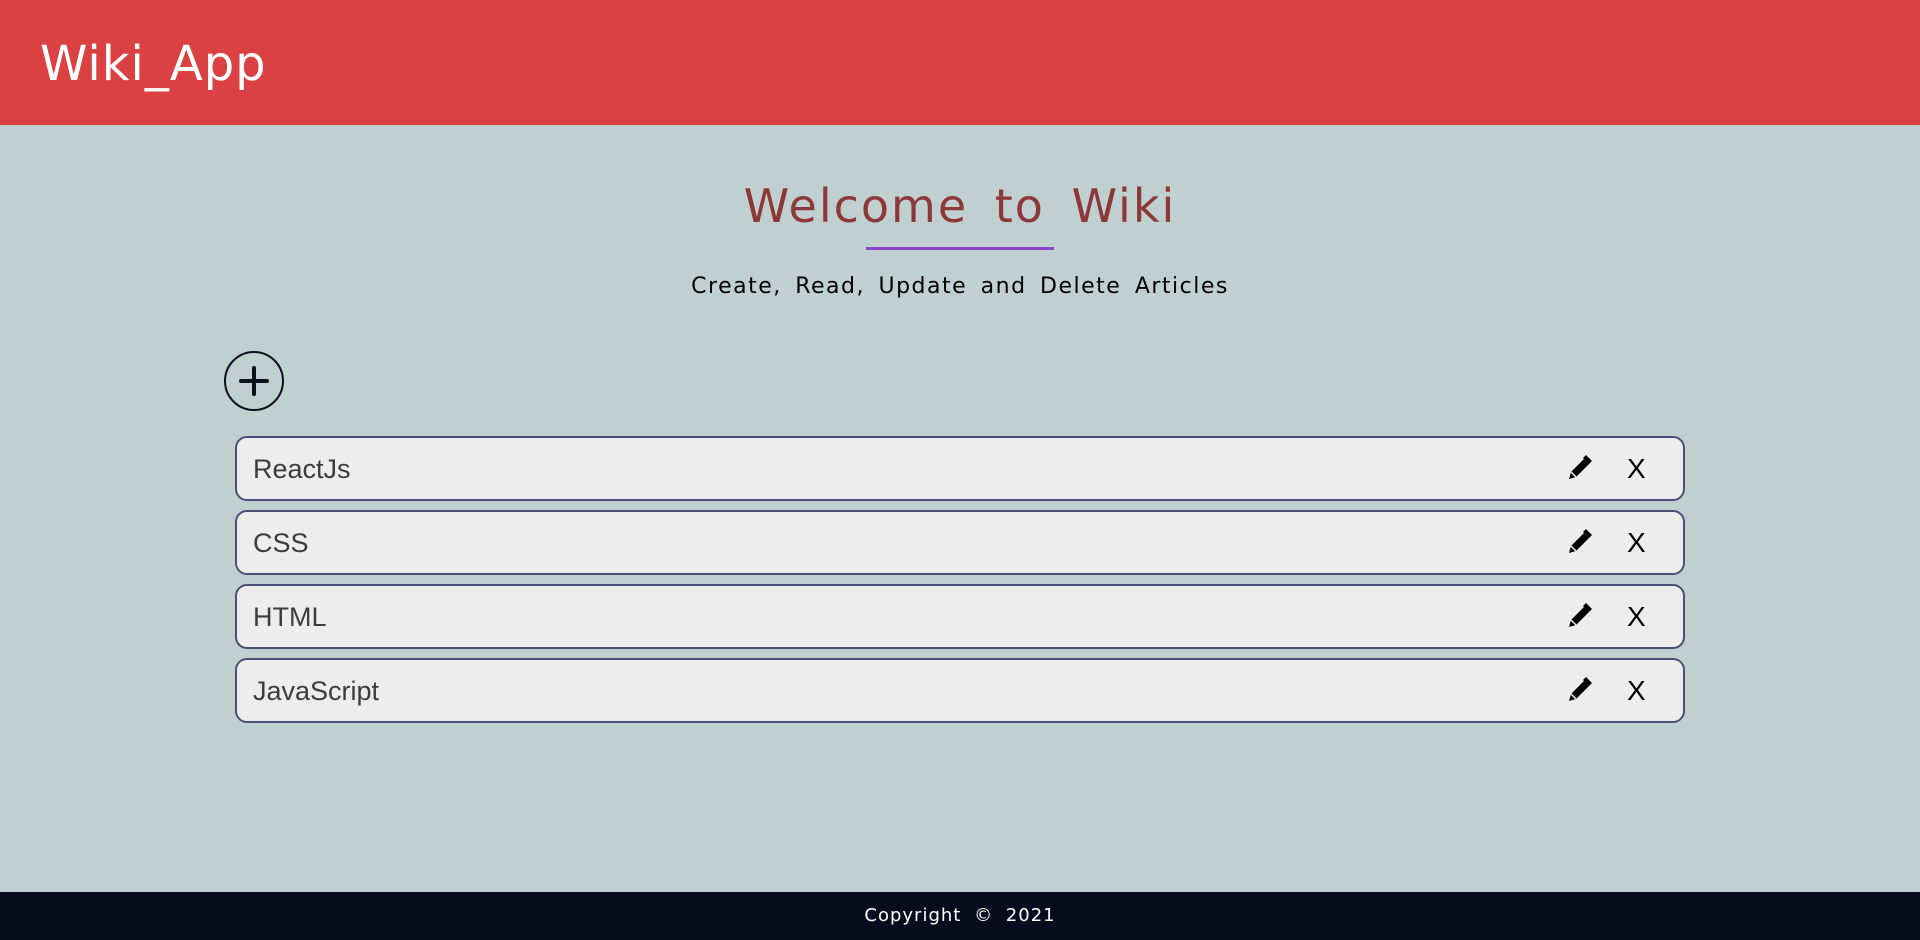 This screenshot has height=940, width=1920. Describe the element at coordinates (960, 286) in the screenshot. I see `page-subtitle: Create, Read, Update and Delete Articles` at that location.